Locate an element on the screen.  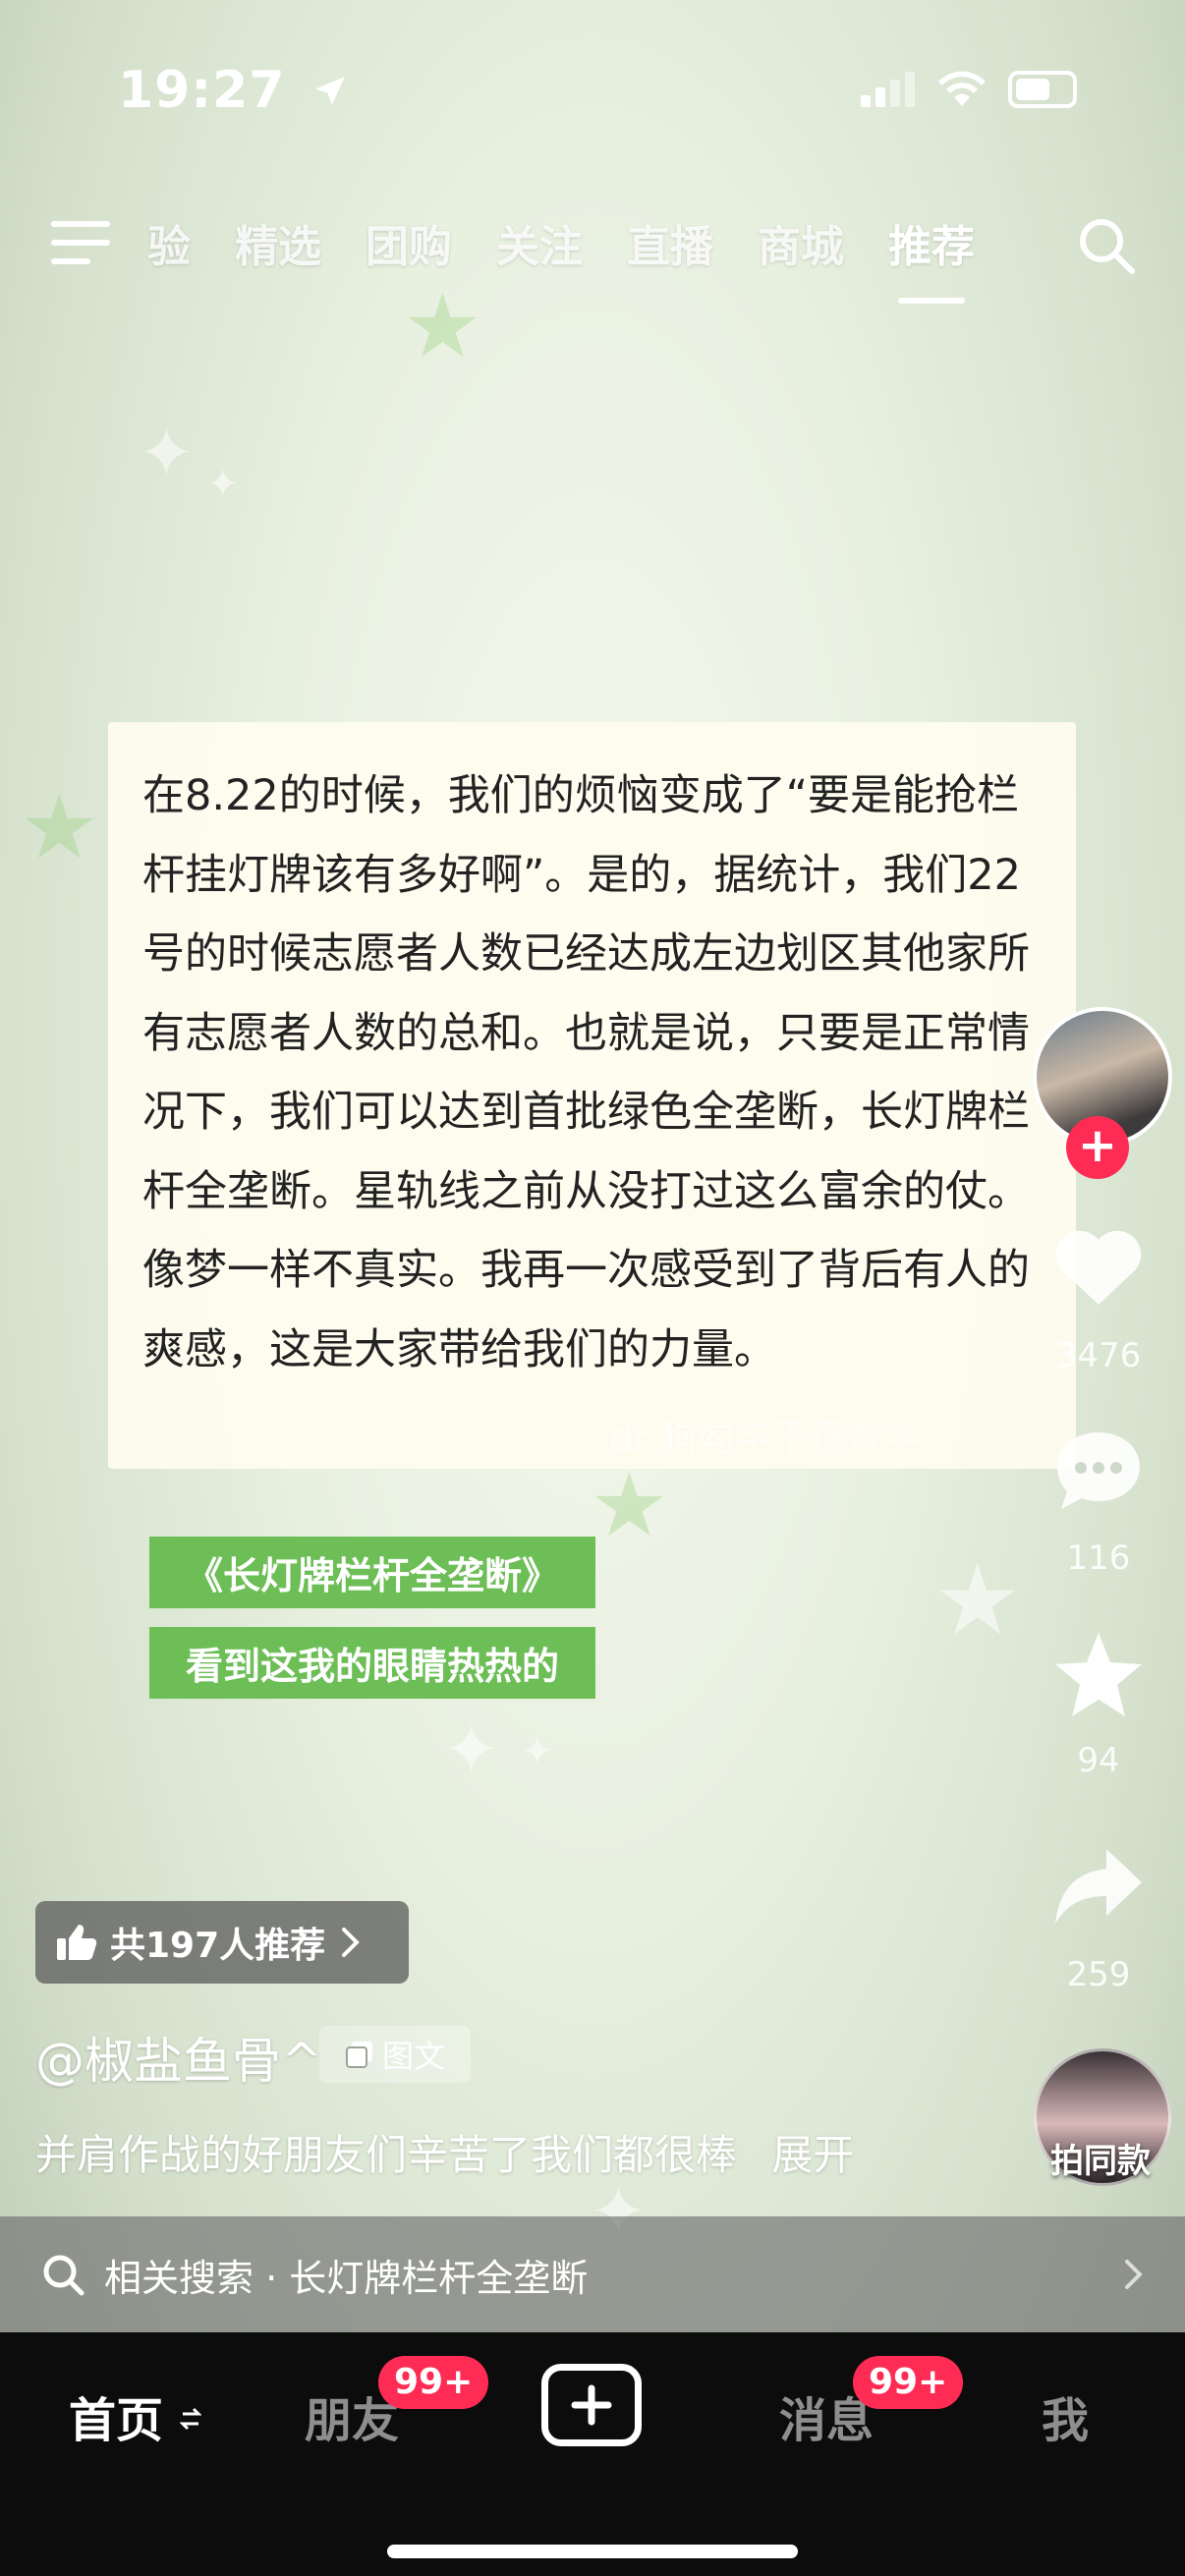
tab-featured: 精选 is located at coordinates (278, 242).